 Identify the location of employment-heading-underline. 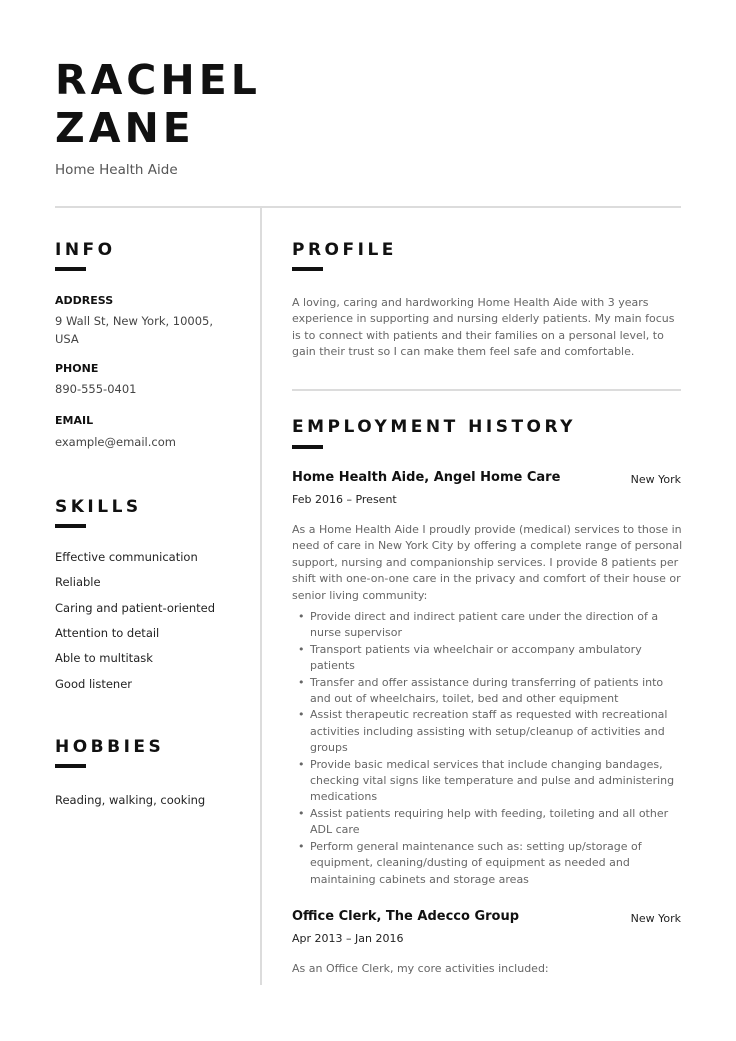
(307, 447).